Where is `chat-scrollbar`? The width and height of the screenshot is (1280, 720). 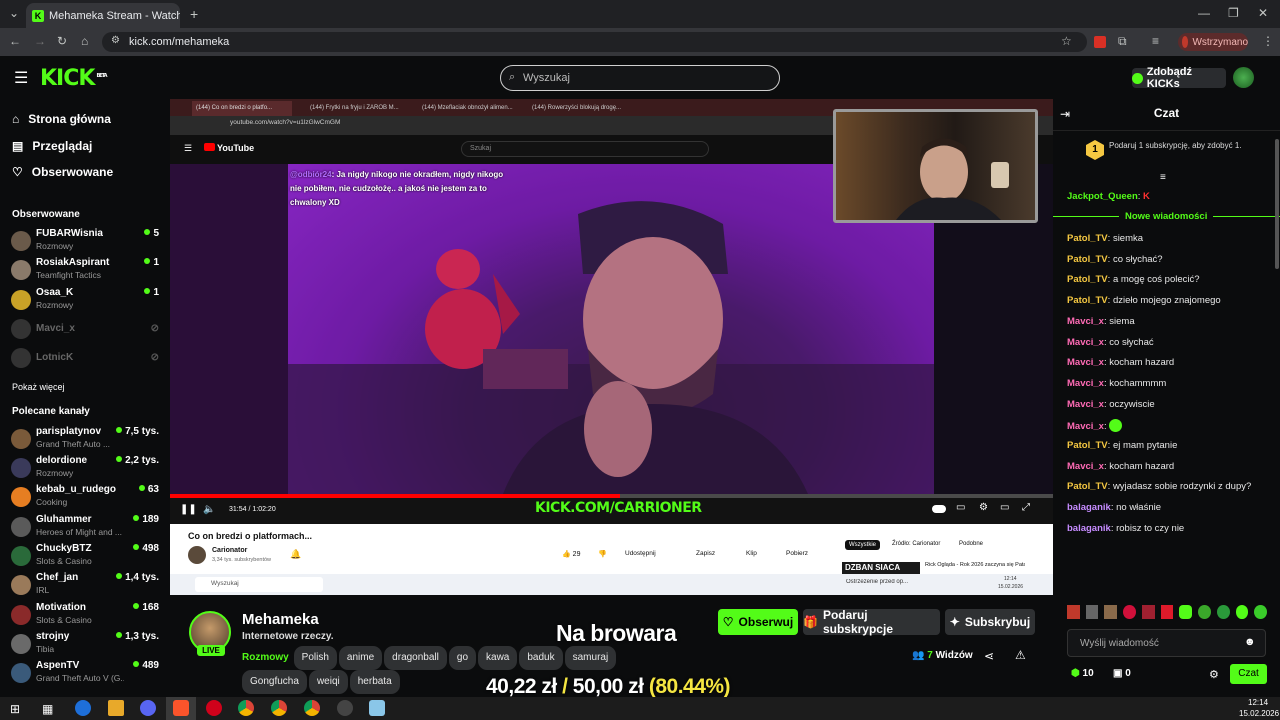 chat-scrollbar is located at coordinates (1277, 204).